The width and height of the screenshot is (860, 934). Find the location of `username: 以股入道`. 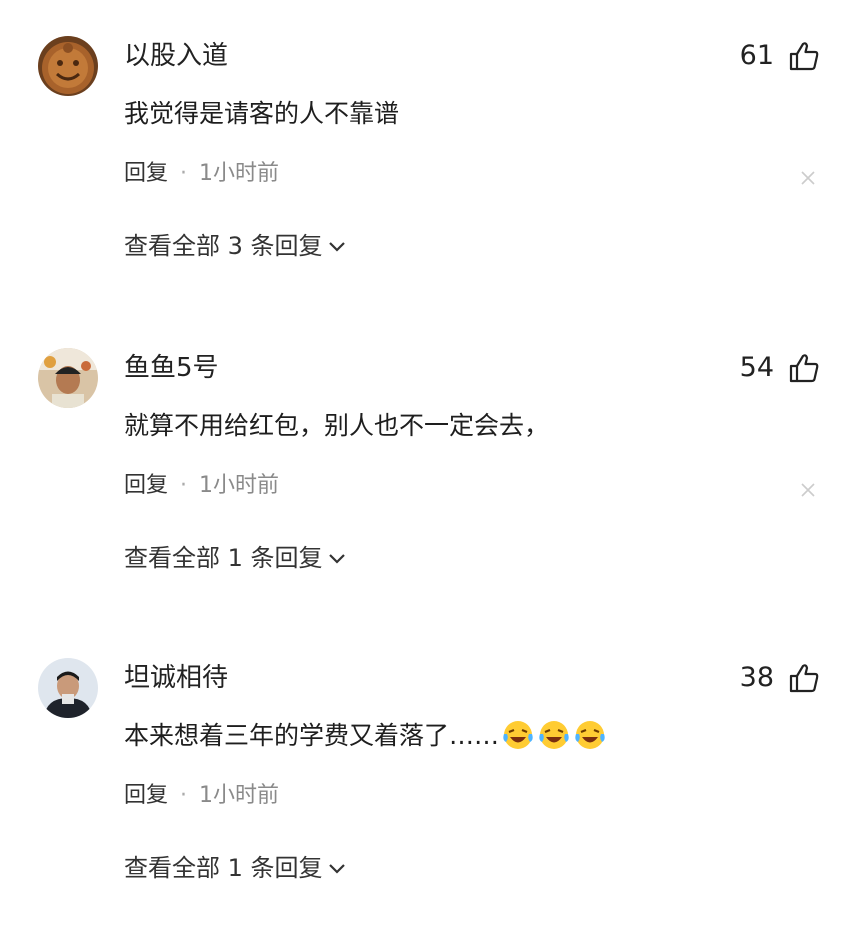

username: 以股入道 is located at coordinates (176, 56).